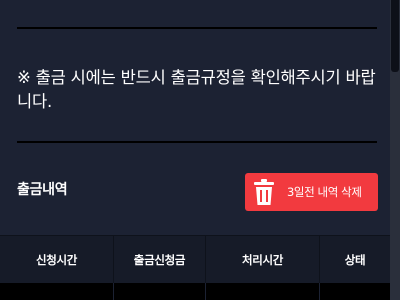 Image resolution: width=400 pixels, height=300 pixels. What do you see at coordinates (395, 36) in the screenshot?
I see `scrollbar-thumb` at bounding box center [395, 36].